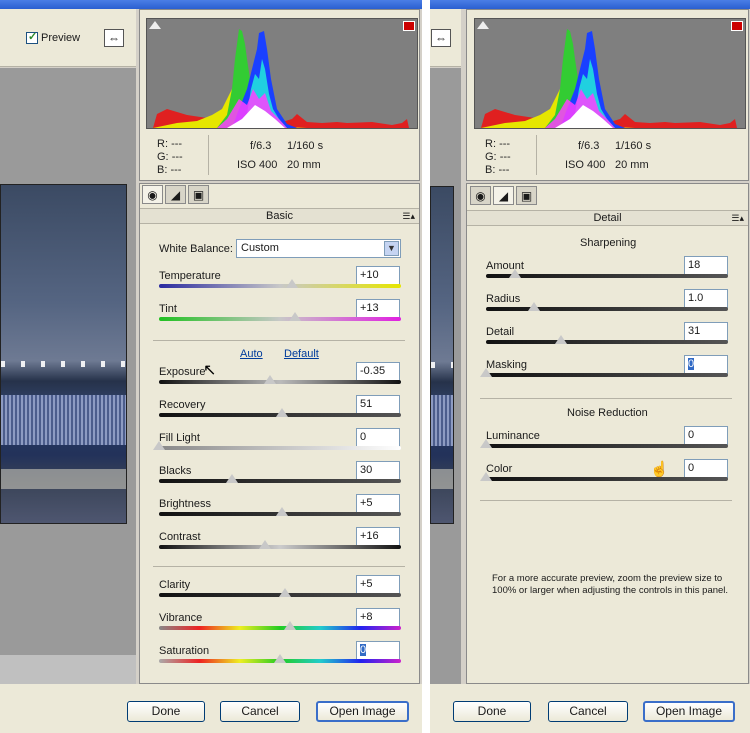 Image resolution: width=750 pixels, height=733 pixels. What do you see at coordinates (211, 4) in the screenshot?
I see `title-bar` at bounding box center [211, 4].